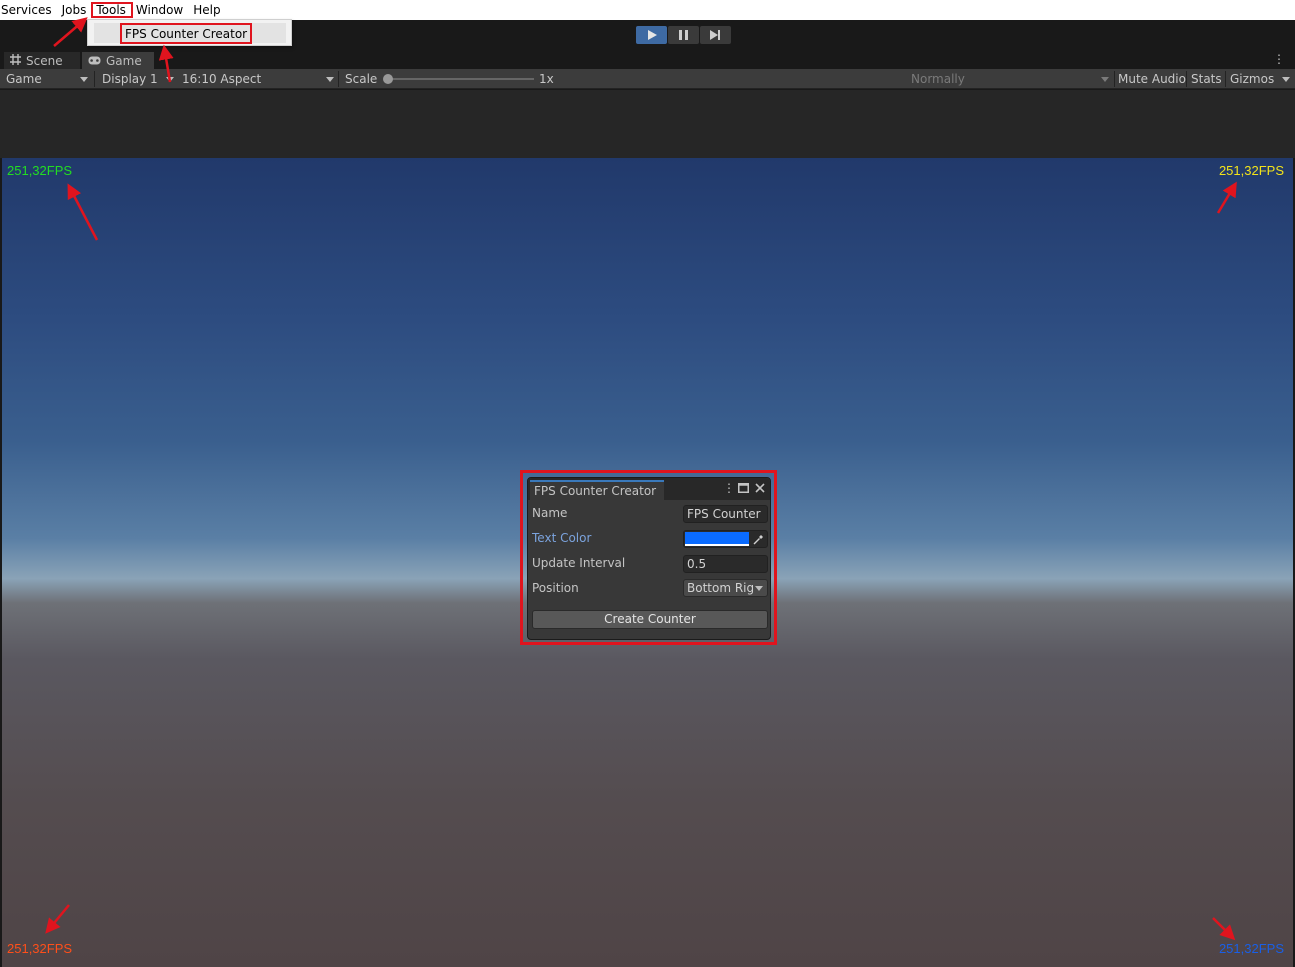  What do you see at coordinates (717, 538) in the screenshot?
I see `text-color-swatch` at bounding box center [717, 538].